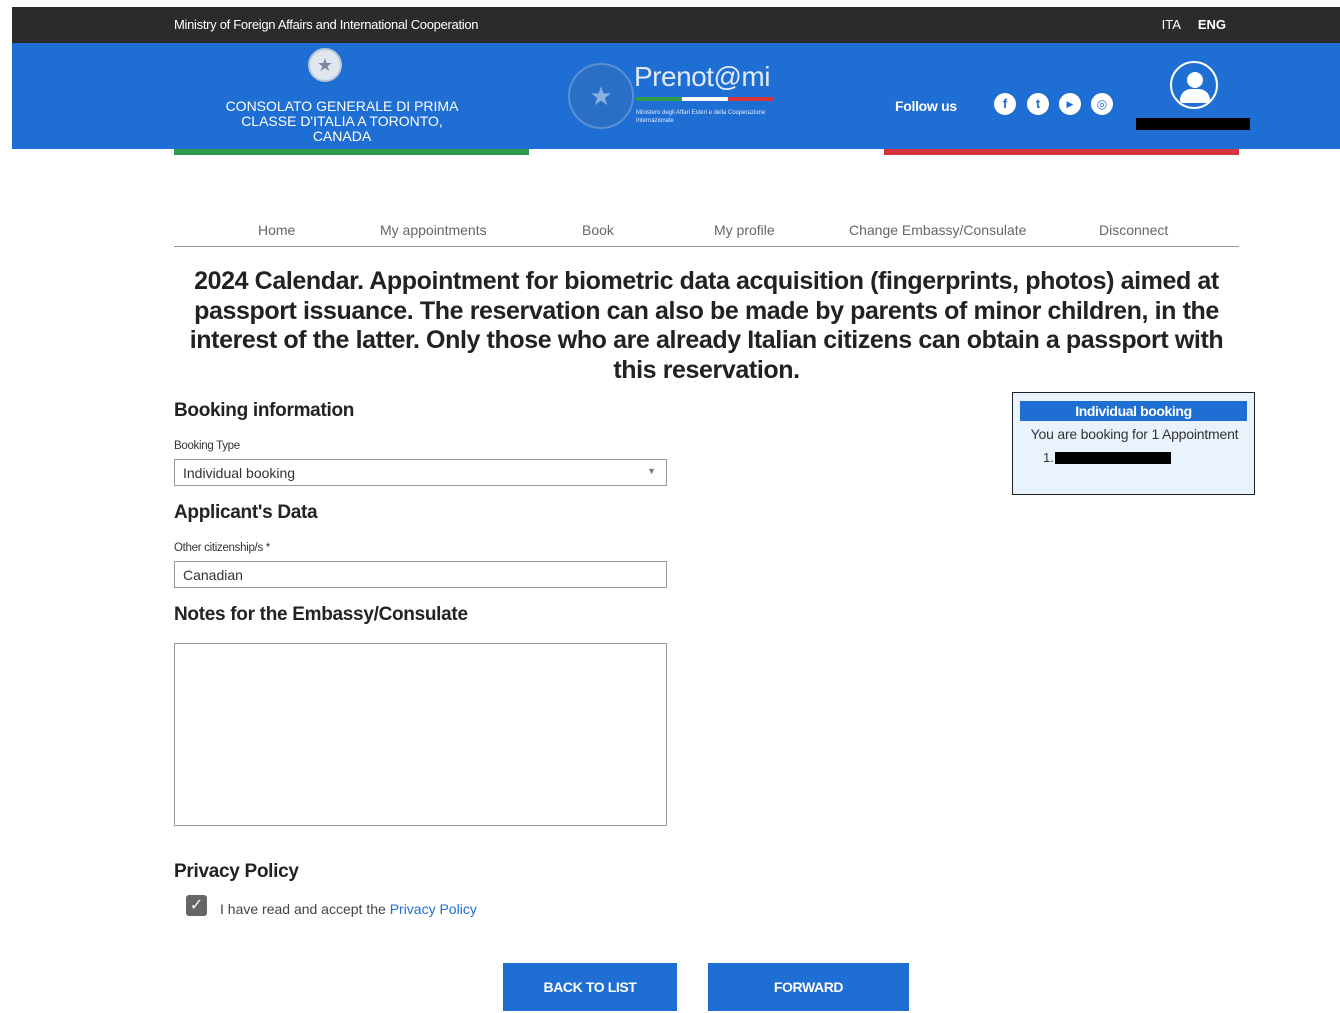 The height and width of the screenshot is (1013, 1340). What do you see at coordinates (325, 65) in the screenshot?
I see `italian-emblem-icon` at bounding box center [325, 65].